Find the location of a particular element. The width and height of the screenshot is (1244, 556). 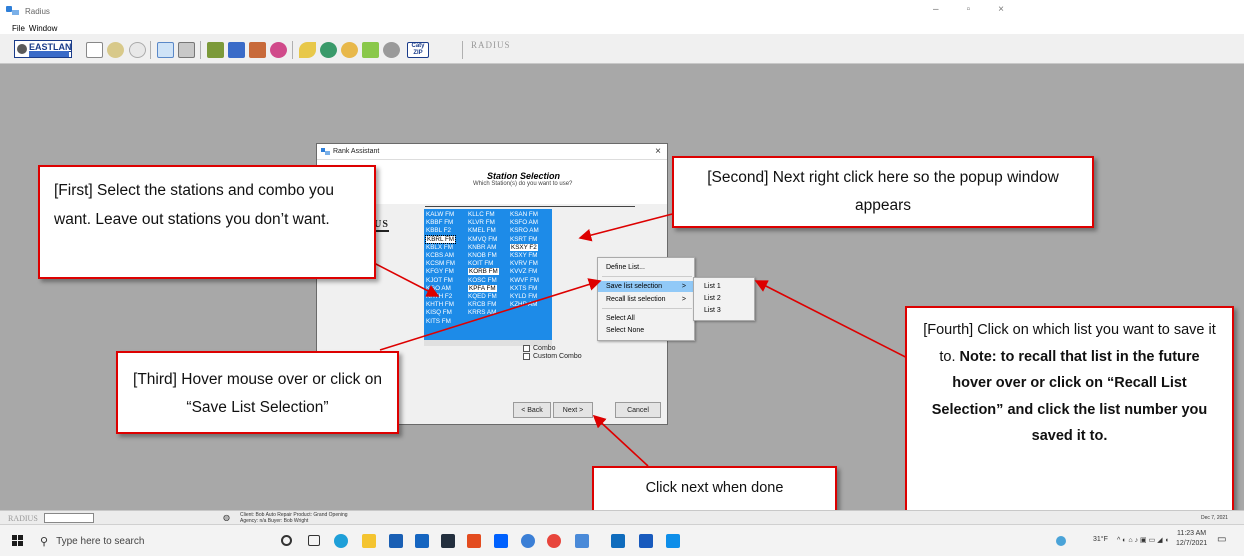

edge-icon is located at coordinates (341, 541).